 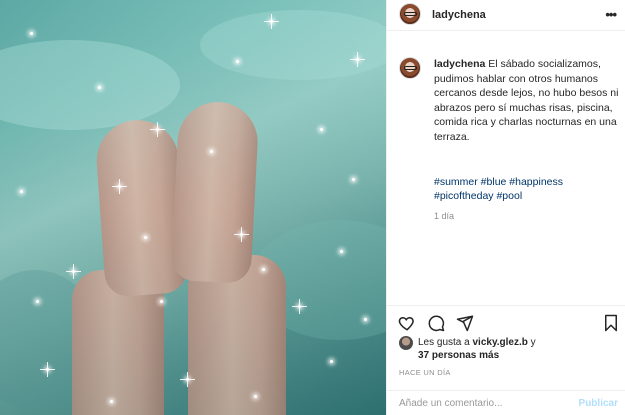 I want to click on comment-input, so click(x=479, y=403).